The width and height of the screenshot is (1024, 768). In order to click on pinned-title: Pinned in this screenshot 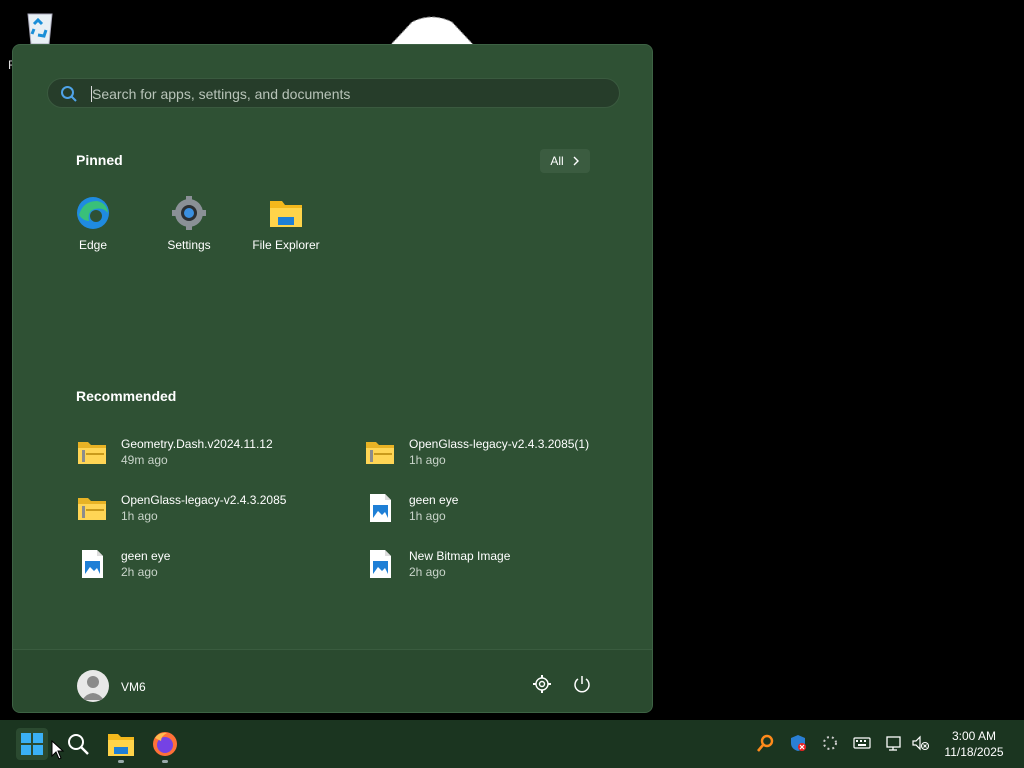, I will do `click(99, 160)`.